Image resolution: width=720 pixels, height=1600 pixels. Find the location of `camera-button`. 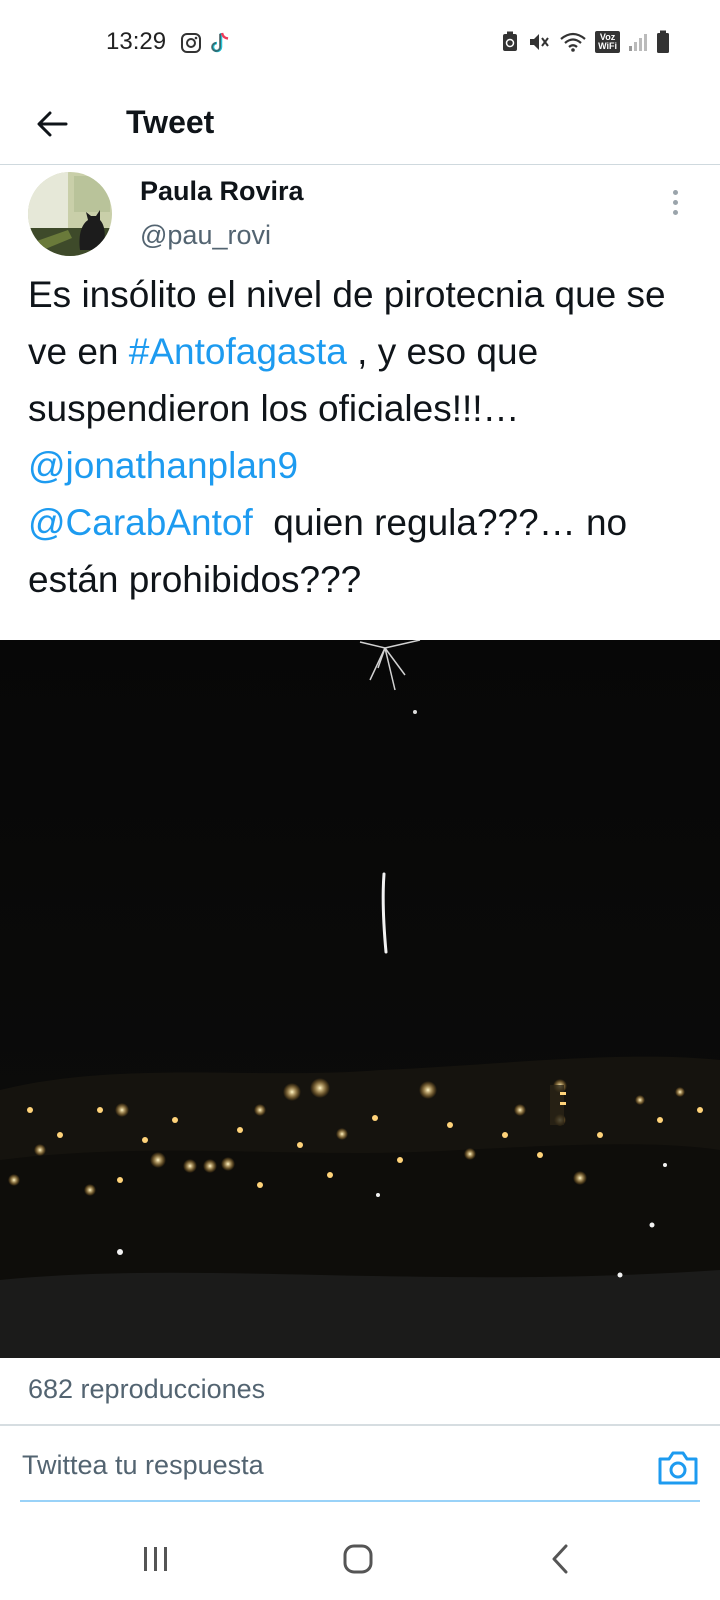

camera-button is located at coordinates (678, 1468).